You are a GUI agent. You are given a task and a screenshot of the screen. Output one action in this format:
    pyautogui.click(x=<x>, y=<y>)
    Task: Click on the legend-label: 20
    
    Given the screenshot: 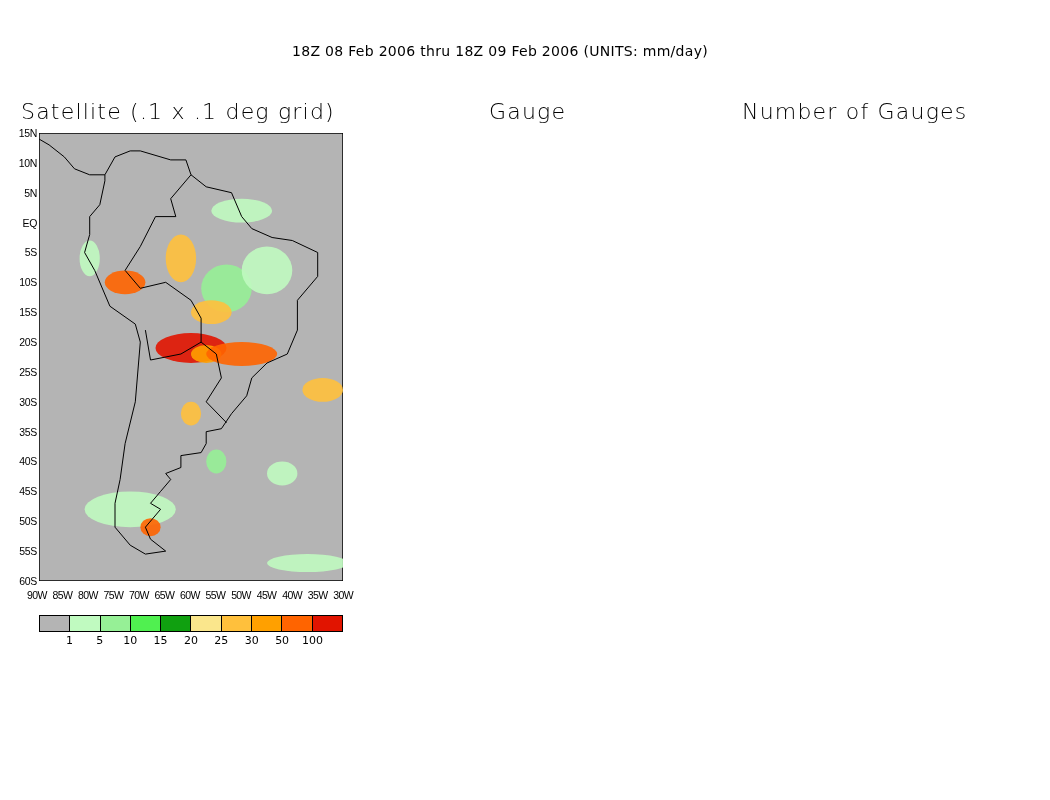 What is the action you would take?
    pyautogui.click(x=190, y=640)
    